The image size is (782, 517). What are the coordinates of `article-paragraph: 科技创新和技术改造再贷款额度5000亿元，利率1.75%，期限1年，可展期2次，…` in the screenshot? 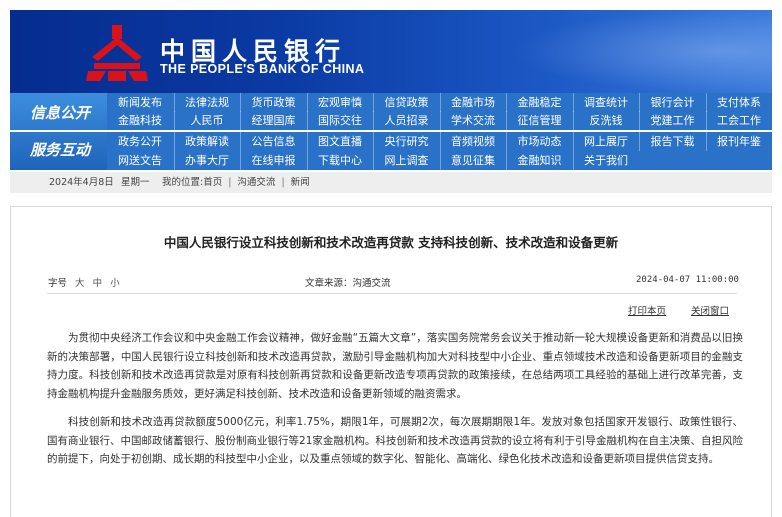 It's located at (395, 440).